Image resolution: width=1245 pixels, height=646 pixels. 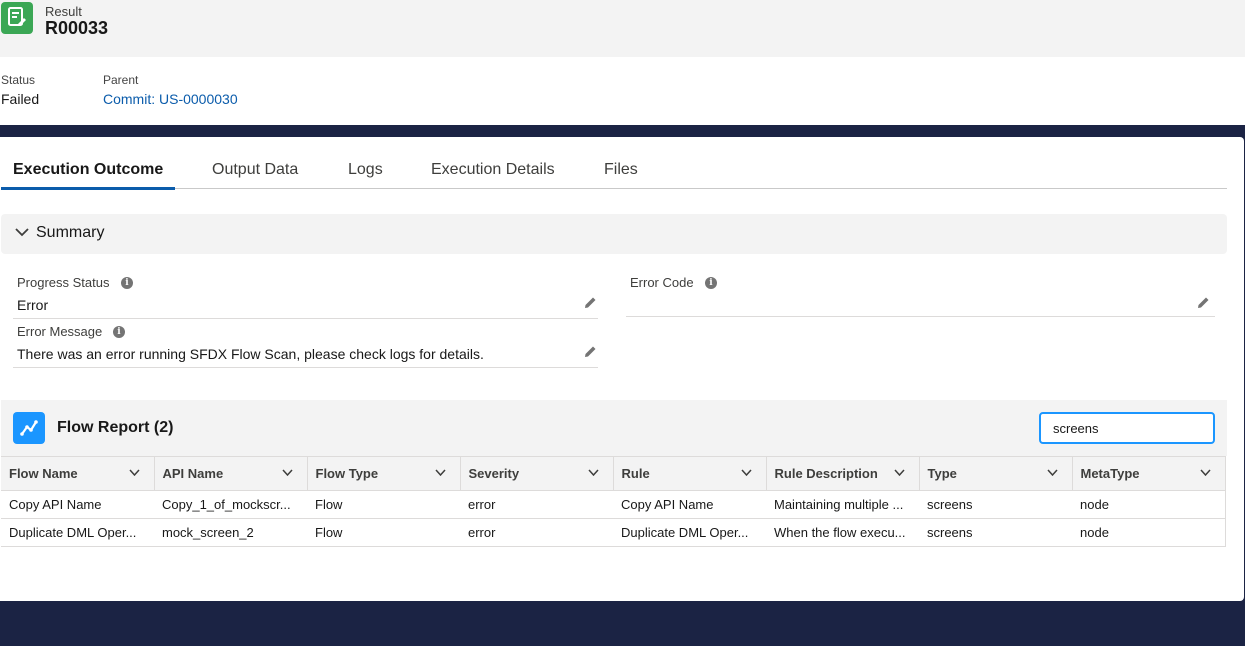 I want to click on column-header: Rule Description, so click(x=843, y=473).